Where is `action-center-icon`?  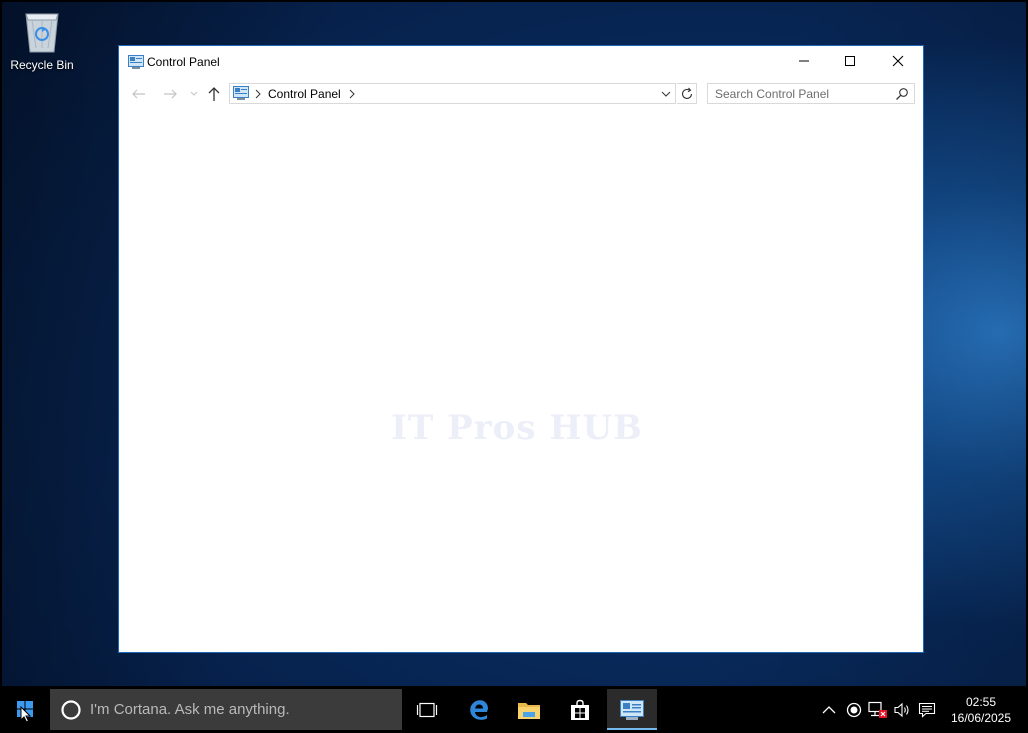
action-center-icon is located at coordinates (927, 710).